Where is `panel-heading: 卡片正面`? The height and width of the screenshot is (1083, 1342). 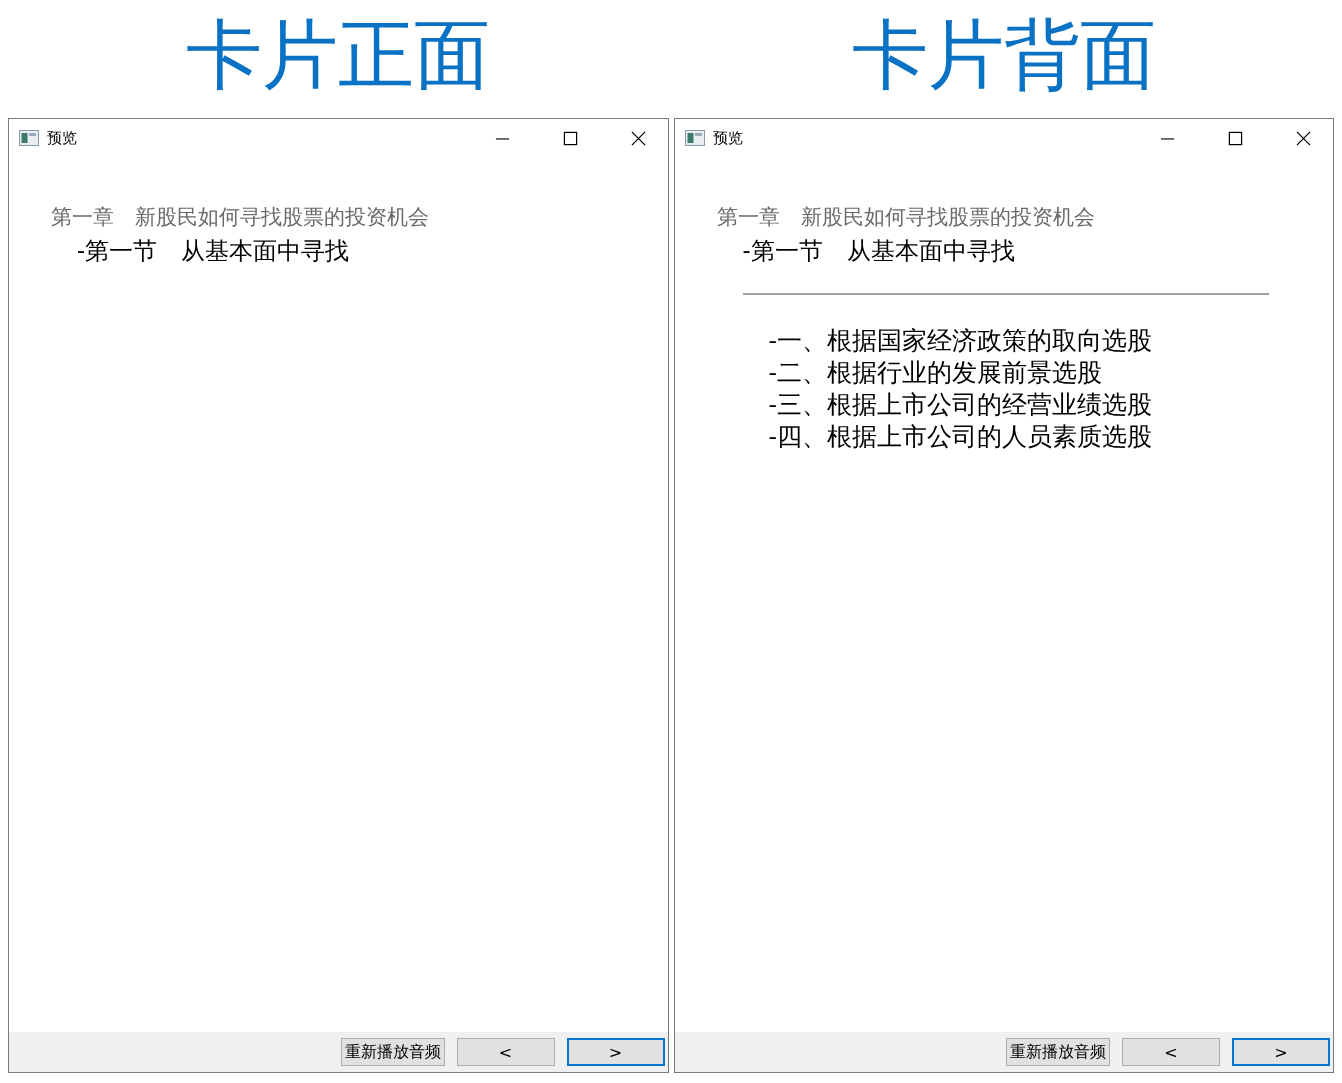 panel-heading: 卡片正面 is located at coordinates (338, 55).